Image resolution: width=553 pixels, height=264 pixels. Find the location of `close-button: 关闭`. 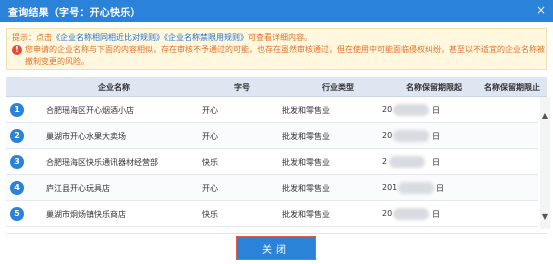

close-button: 关闭 is located at coordinates (276, 248).